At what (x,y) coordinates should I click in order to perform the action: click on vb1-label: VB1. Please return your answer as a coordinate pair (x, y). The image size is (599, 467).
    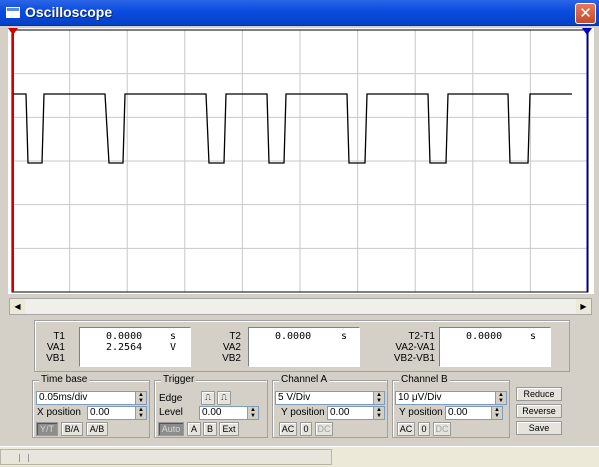
    Looking at the image, I should click on (55, 358).